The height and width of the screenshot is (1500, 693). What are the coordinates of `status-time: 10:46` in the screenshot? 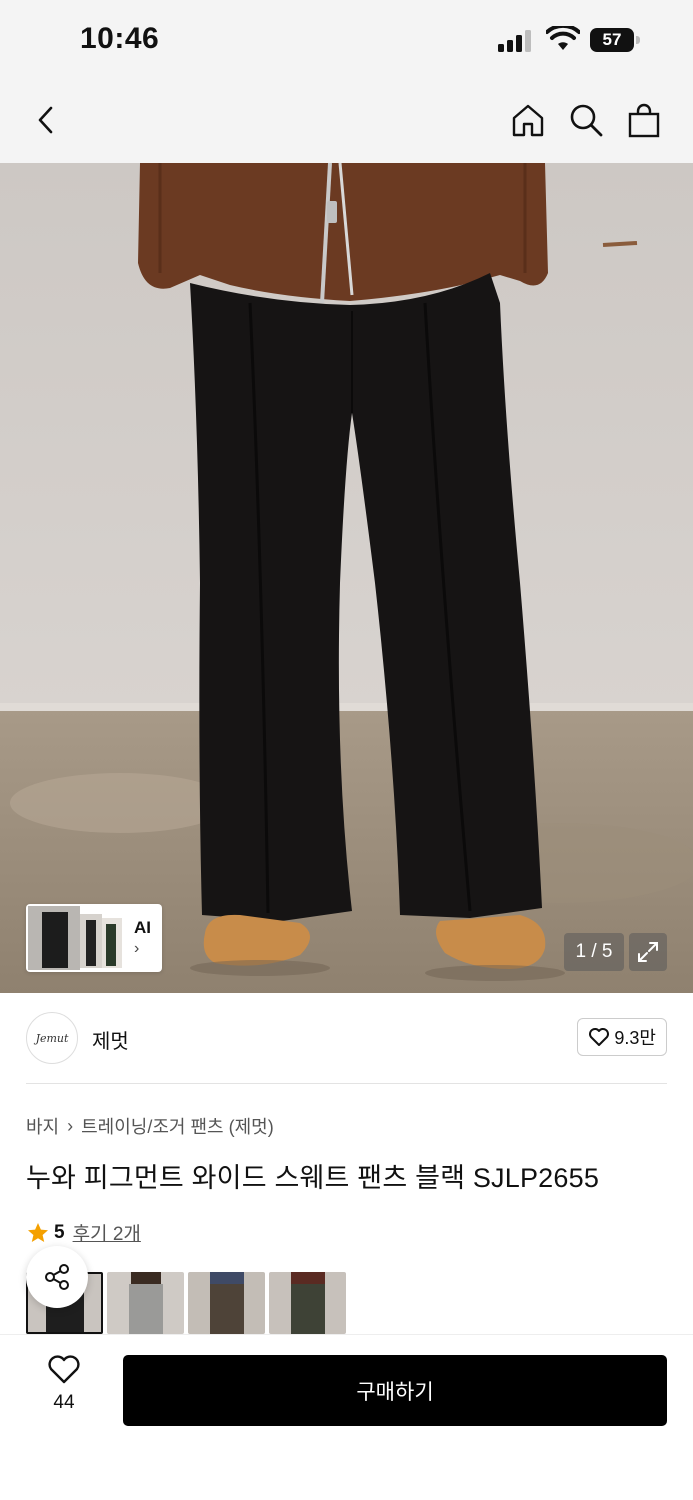 It's located at (120, 38).